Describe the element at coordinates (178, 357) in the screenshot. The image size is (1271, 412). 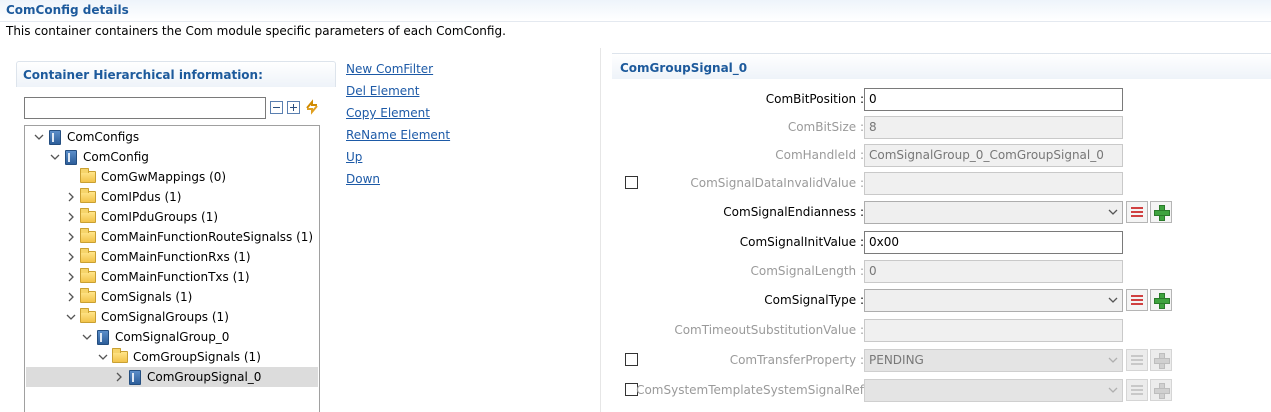
I see `tree-node: ComGroupSignals (1)` at that location.